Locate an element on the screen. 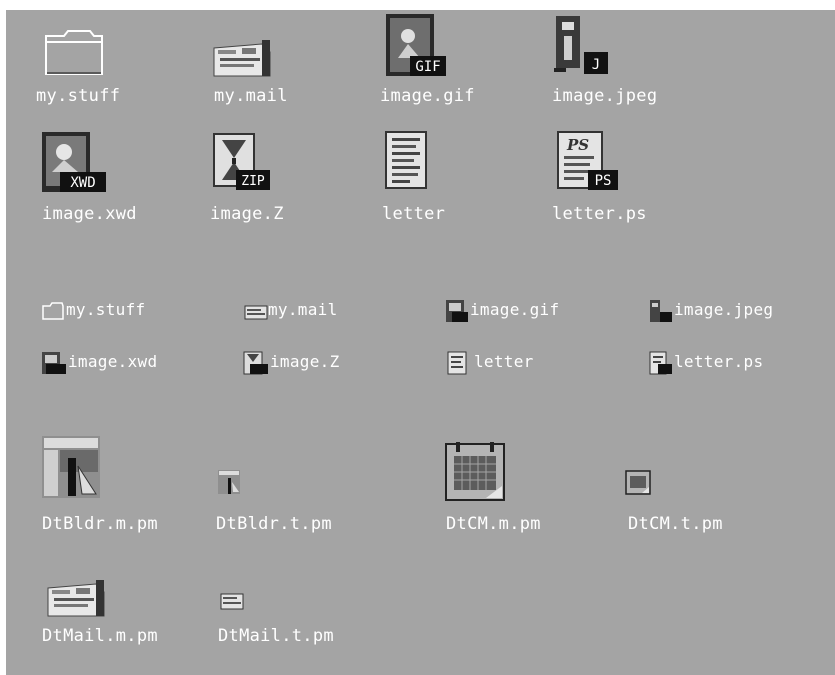 The image size is (835, 675). file-letter-ps-large: PS PS letter.ps is located at coordinates (617, 177).